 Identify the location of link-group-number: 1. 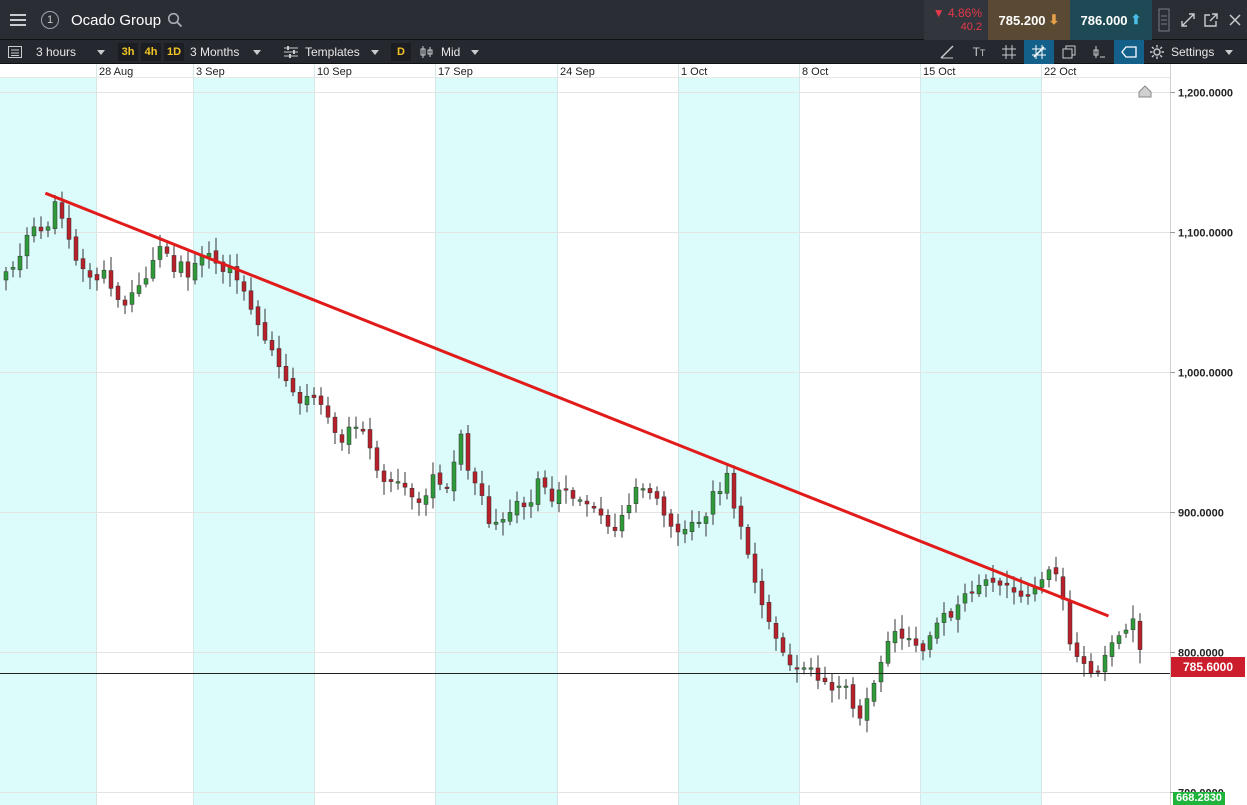
(50, 20).